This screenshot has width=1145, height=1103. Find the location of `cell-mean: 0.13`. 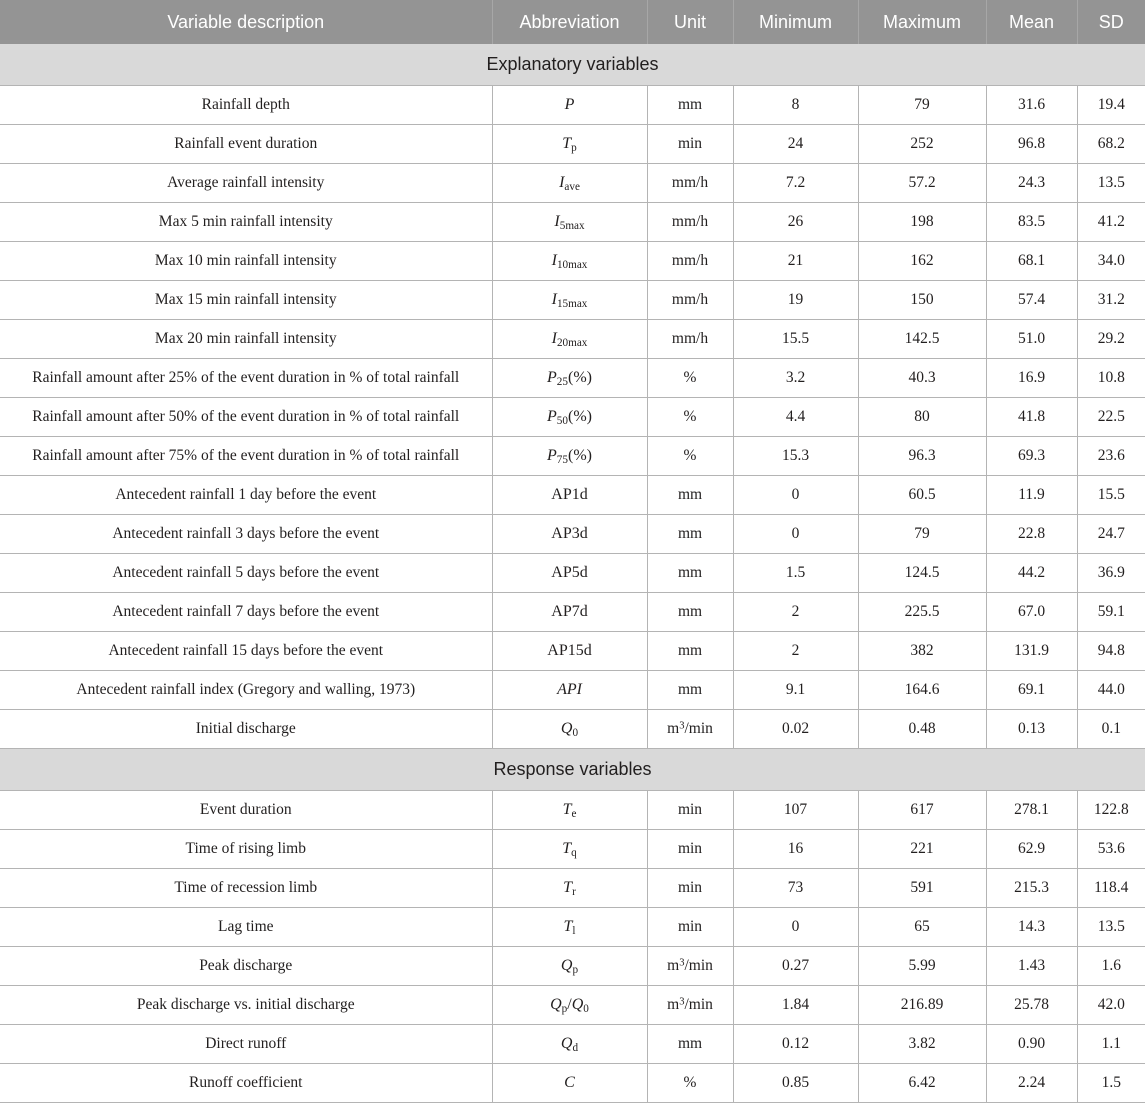

cell-mean: 0.13 is located at coordinates (1032, 729).